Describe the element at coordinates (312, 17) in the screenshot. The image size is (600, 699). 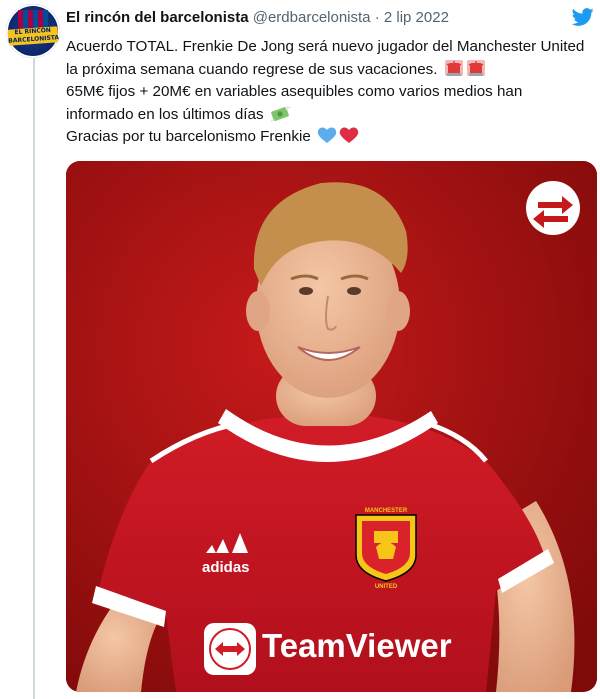
I see `author-handle: @erdbarcelonista` at that location.